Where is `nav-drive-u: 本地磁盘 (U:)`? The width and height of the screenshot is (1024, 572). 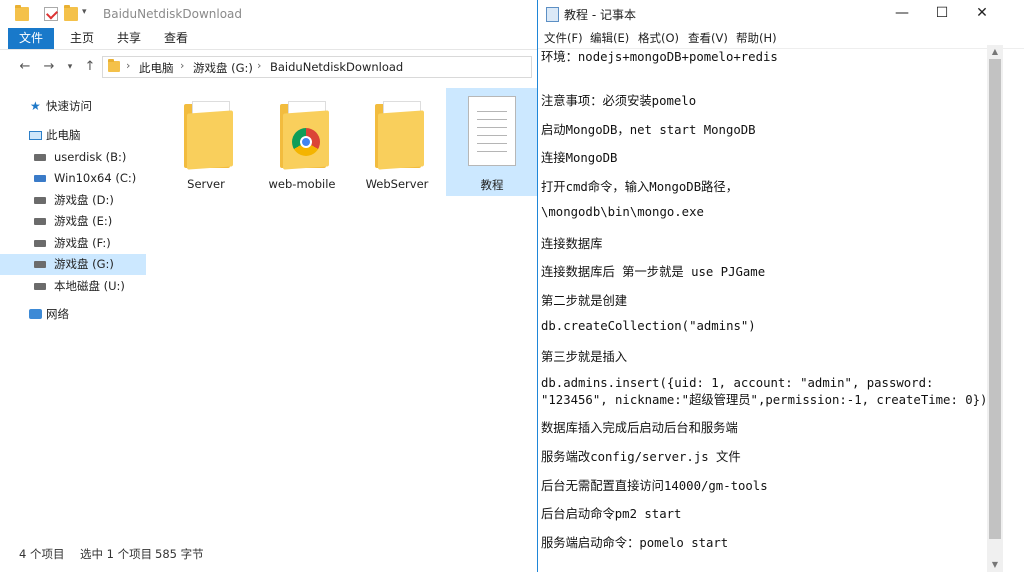 nav-drive-u: 本地磁盘 (U:) is located at coordinates (73, 286).